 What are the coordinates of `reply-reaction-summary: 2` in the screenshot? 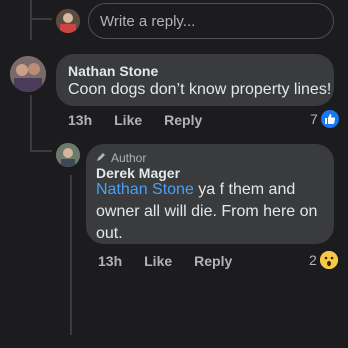 It's located at (323, 260).